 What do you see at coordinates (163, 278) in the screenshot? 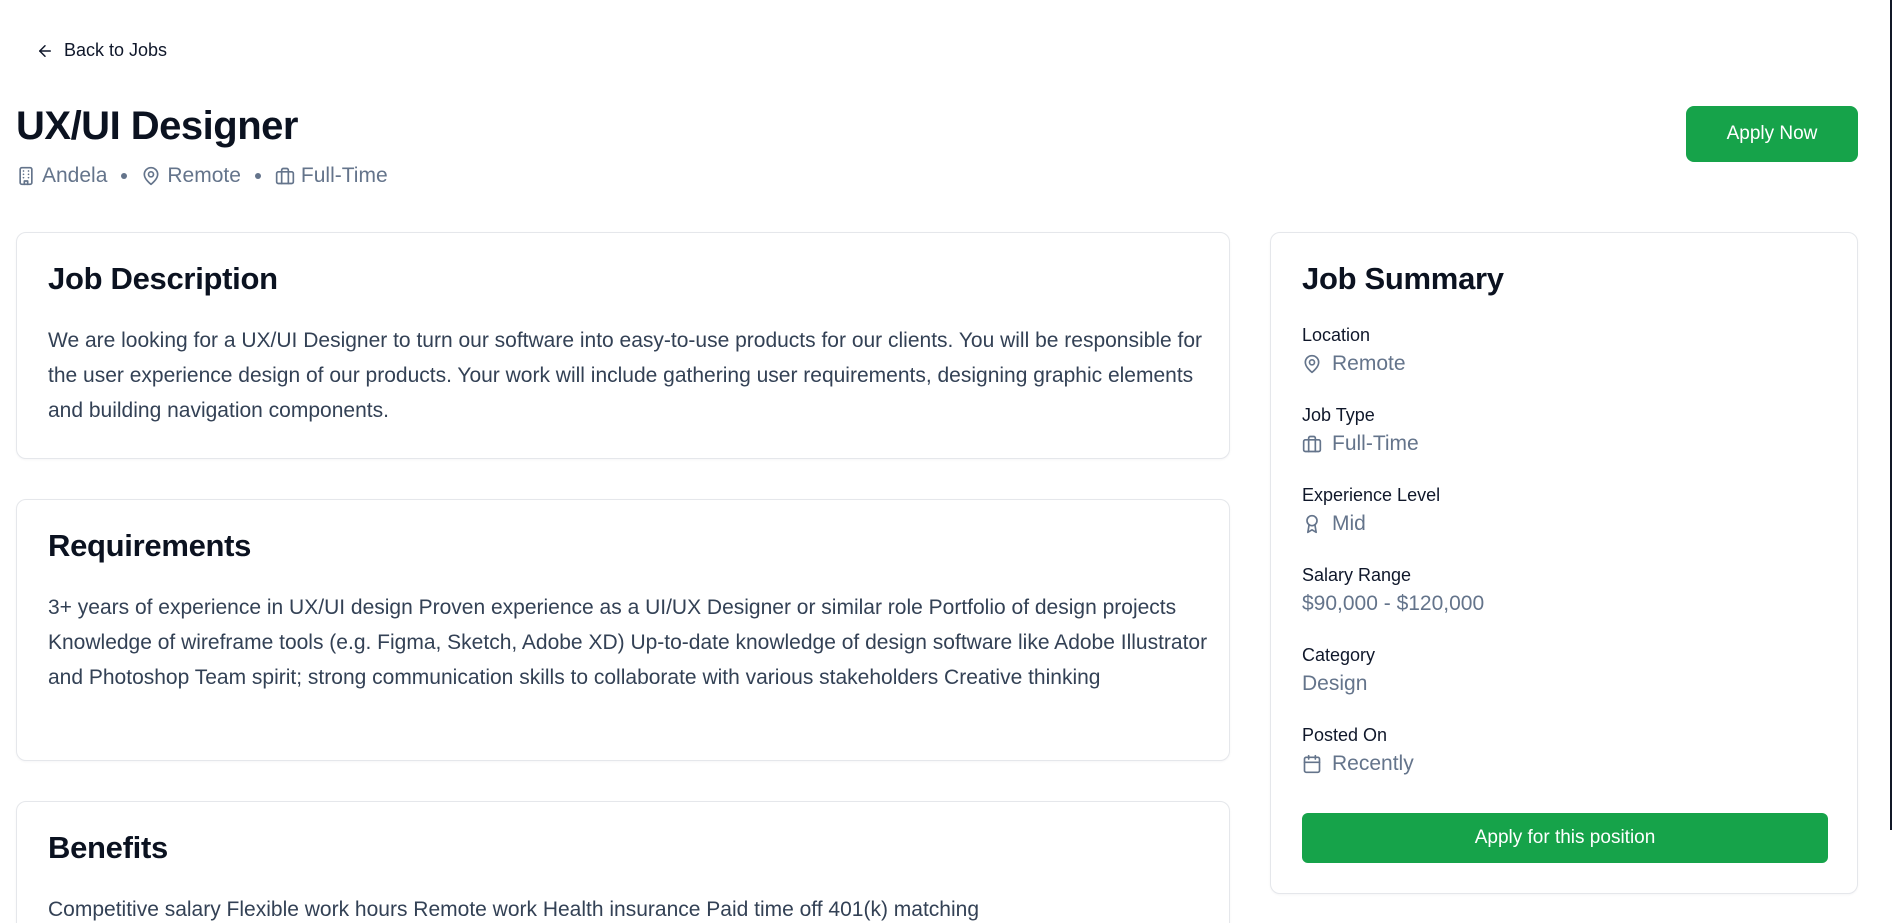
I see `job-description-title: Job Description` at bounding box center [163, 278].